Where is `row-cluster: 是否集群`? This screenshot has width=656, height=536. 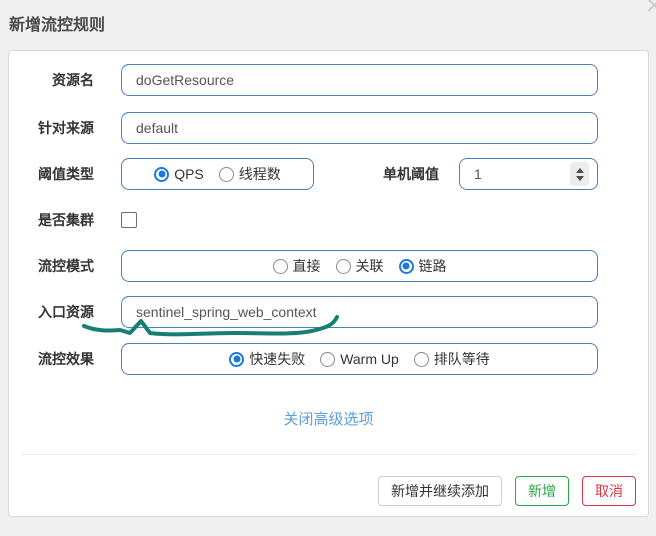 row-cluster: 是否集群 is located at coordinates (328, 220).